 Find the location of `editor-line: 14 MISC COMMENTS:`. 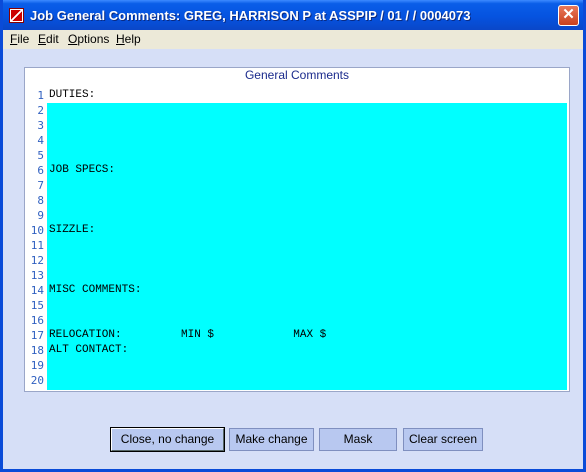

editor-line: 14 MISC COMMENTS: is located at coordinates (297, 290).